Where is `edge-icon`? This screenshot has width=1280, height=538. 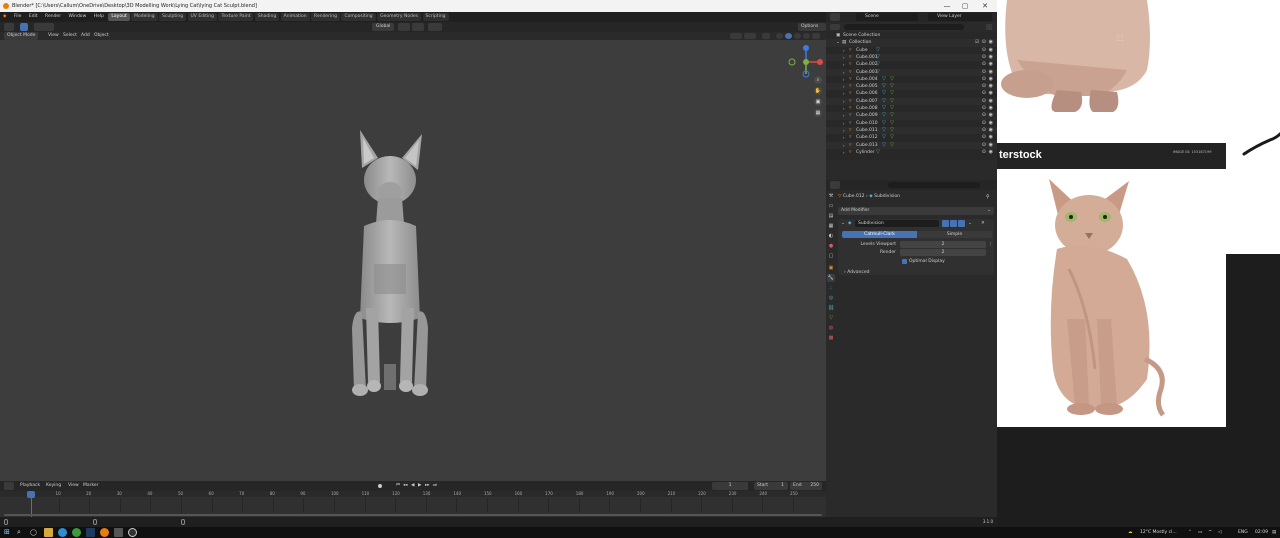
edge-icon is located at coordinates (62, 532).